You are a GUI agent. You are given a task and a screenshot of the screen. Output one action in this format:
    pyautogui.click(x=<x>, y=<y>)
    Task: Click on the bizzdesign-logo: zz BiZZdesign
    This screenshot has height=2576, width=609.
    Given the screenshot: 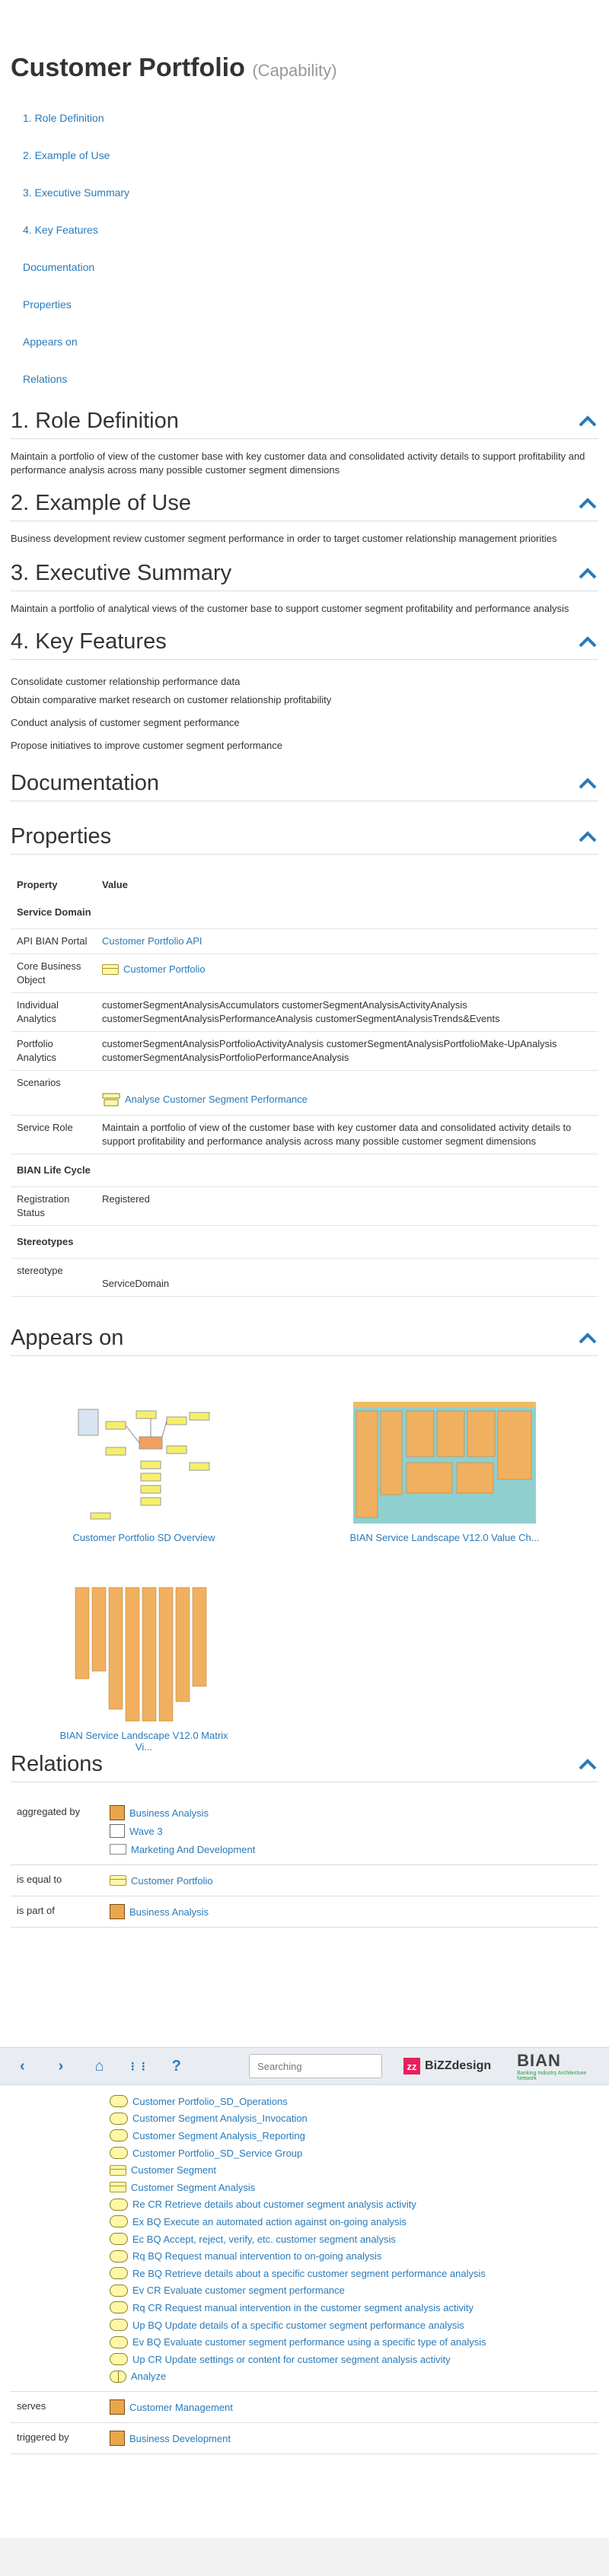 What is the action you would take?
    pyautogui.click(x=447, y=2066)
    